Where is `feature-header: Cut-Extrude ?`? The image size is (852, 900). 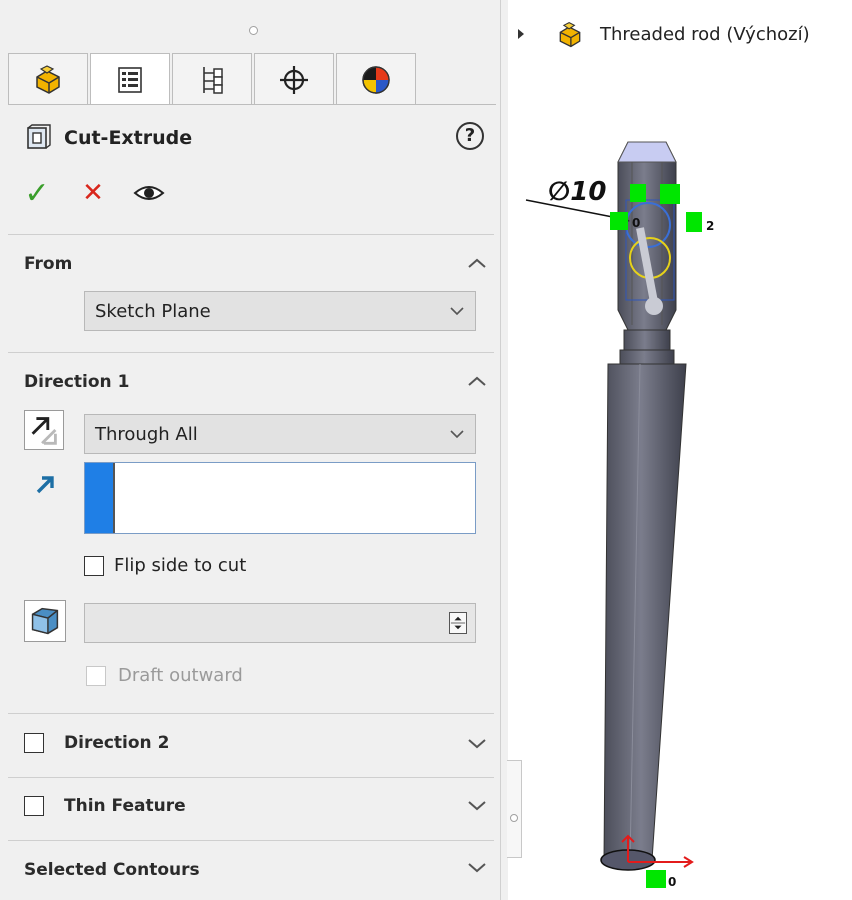
feature-header: Cut-Extrude ? is located at coordinates (257, 140).